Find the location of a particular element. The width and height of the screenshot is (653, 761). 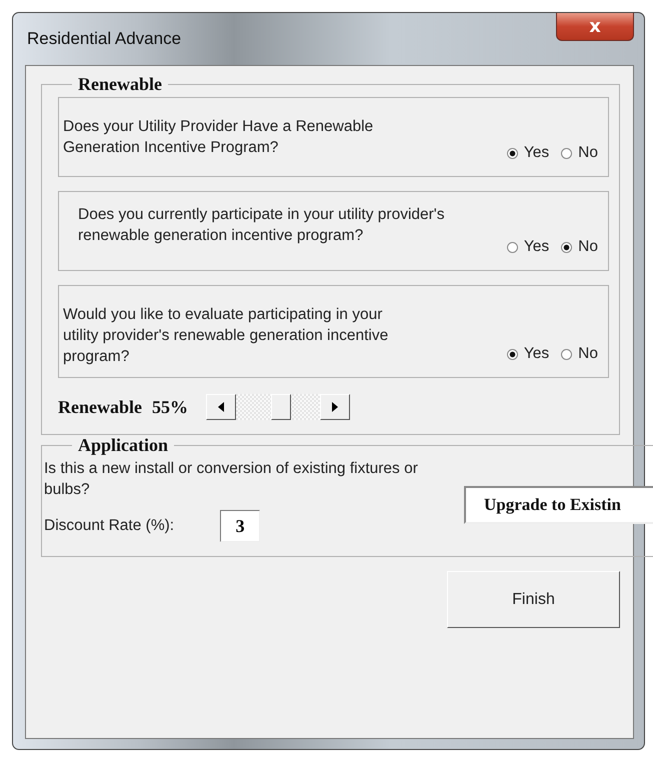

slider-reading: 55% is located at coordinates (170, 407).